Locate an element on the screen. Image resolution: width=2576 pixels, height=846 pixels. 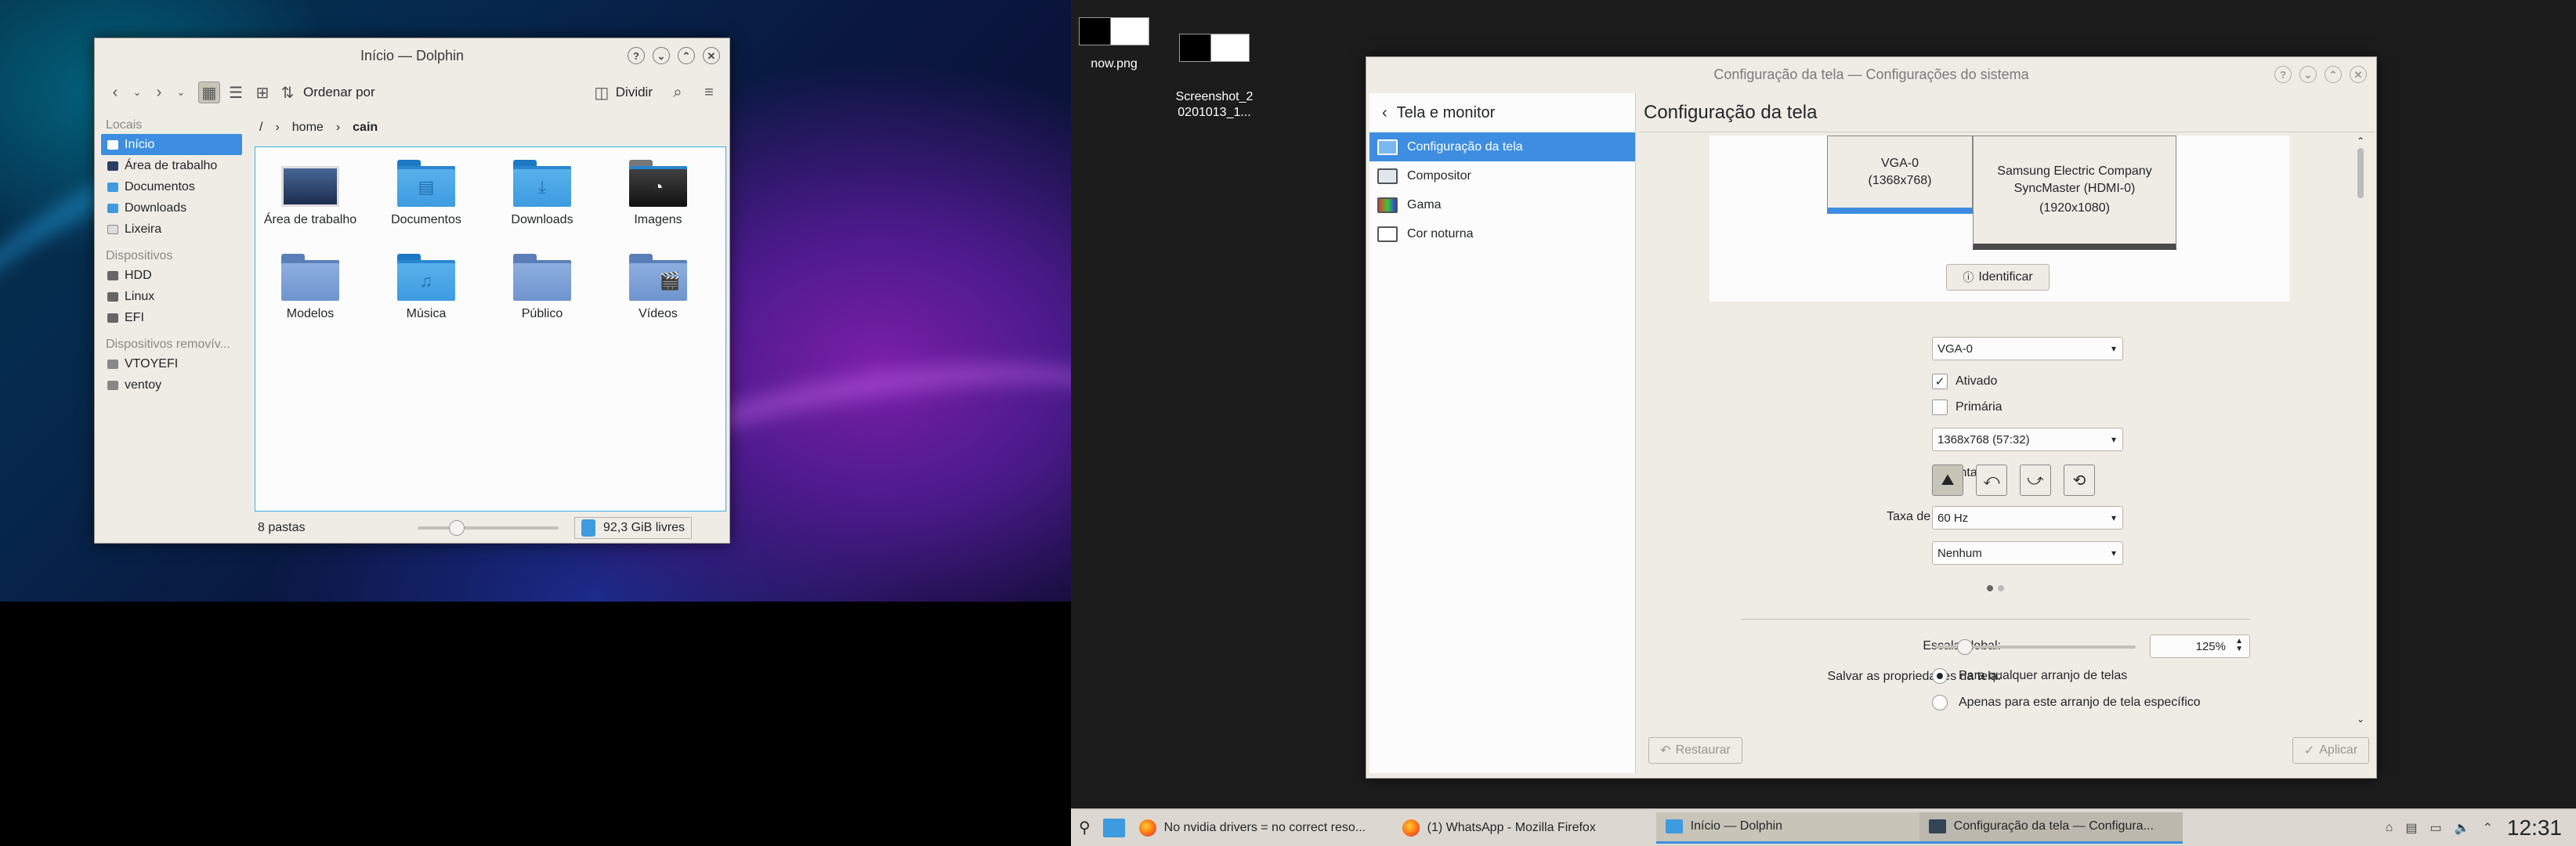
sidebar-item-desktop: Área de trabalho is located at coordinates (171, 165).